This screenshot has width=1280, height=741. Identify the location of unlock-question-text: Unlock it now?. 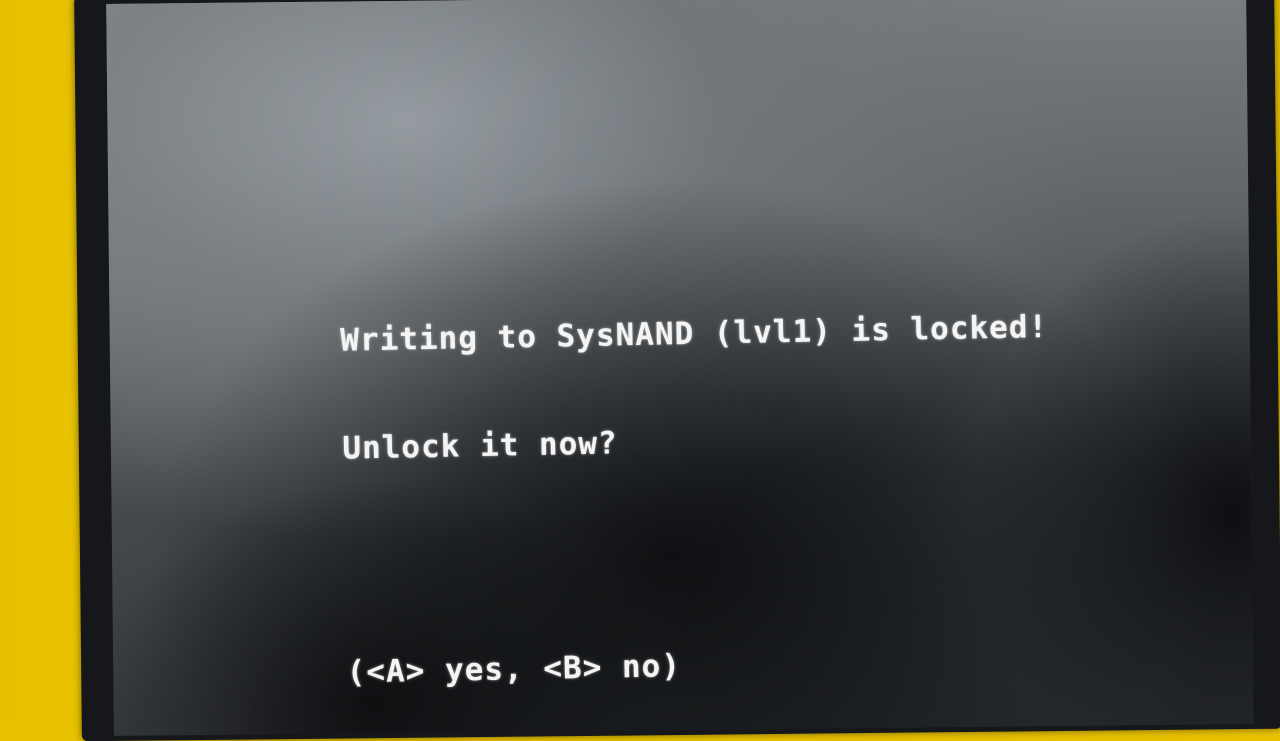
(480, 446).